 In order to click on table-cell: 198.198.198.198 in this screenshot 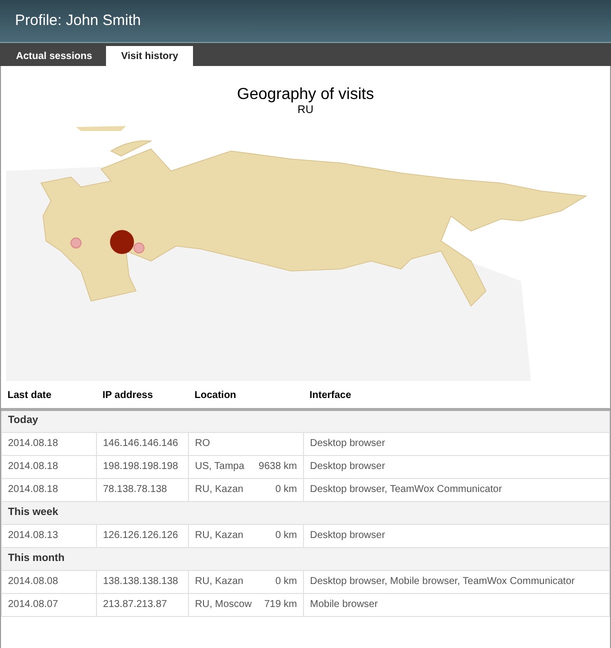, I will do `click(142, 466)`.